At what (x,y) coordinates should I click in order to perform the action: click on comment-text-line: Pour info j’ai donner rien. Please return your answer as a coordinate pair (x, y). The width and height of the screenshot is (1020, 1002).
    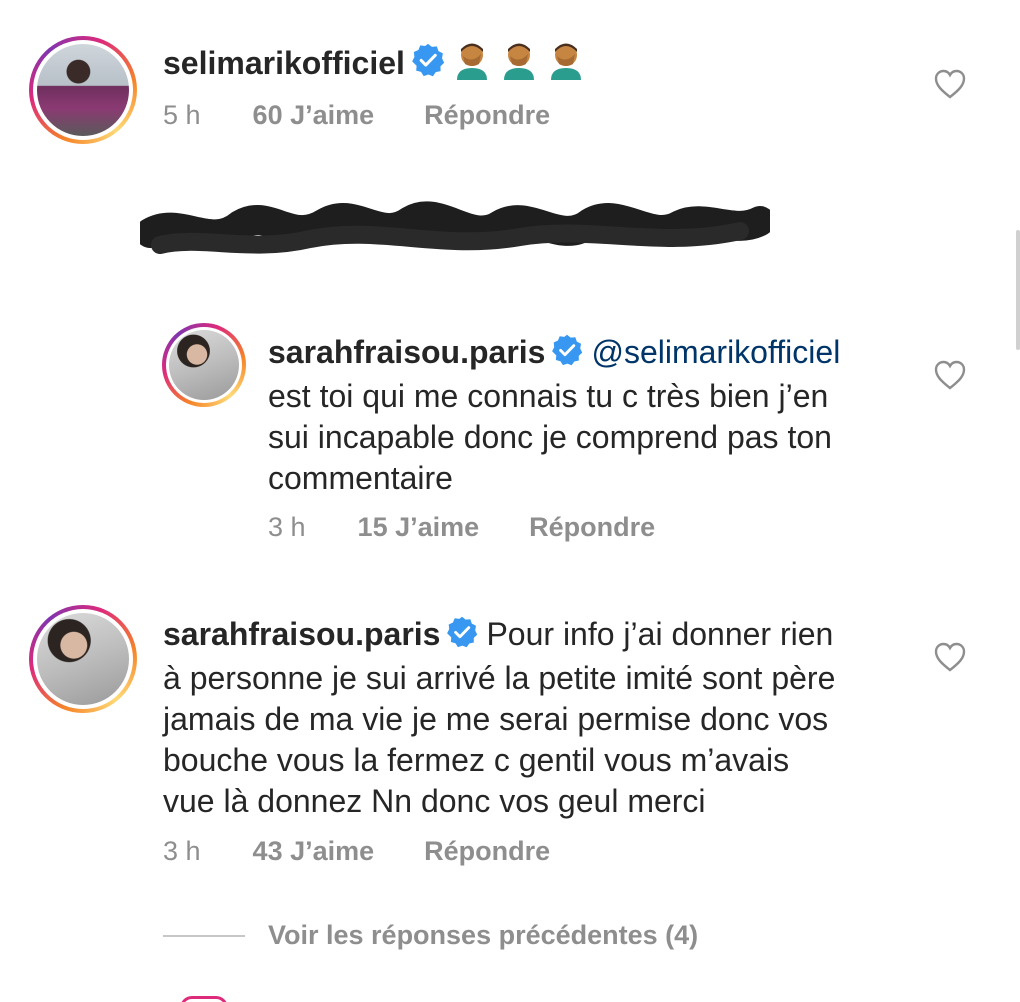
    Looking at the image, I should click on (660, 634).